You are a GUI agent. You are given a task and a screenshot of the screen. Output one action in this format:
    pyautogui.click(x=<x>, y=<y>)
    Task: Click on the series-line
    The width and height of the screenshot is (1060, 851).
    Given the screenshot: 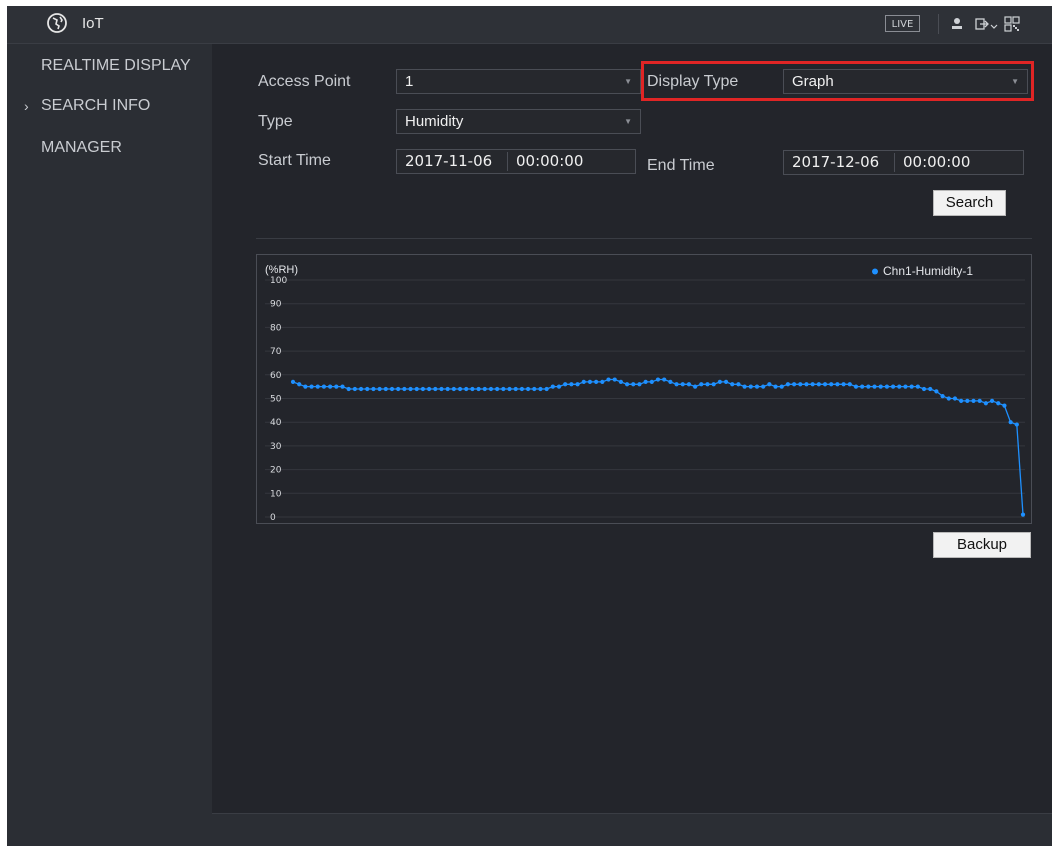 What is the action you would take?
    pyautogui.click(x=658, y=446)
    